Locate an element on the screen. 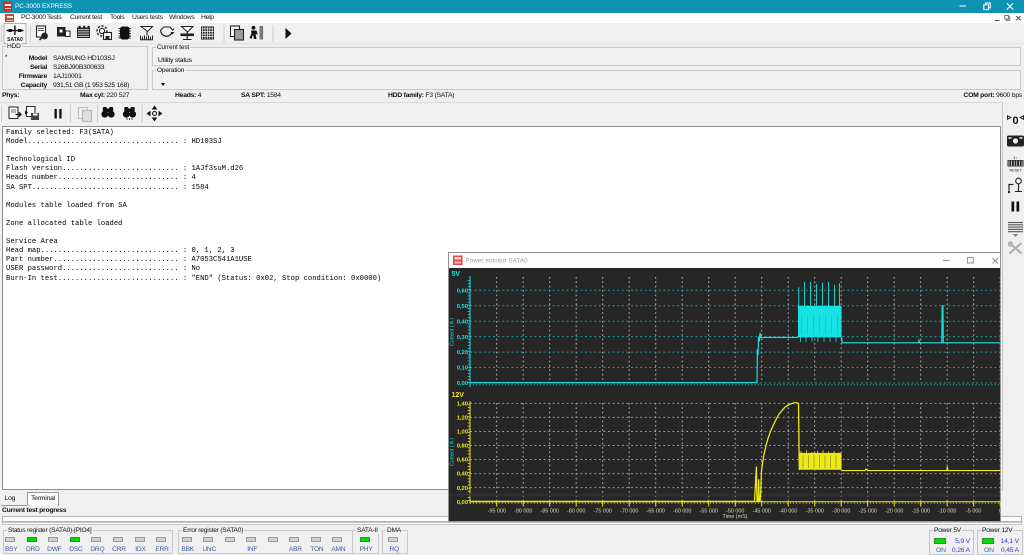 The image size is (1024, 555). svg-text: -25 000 is located at coordinates (868, 512).